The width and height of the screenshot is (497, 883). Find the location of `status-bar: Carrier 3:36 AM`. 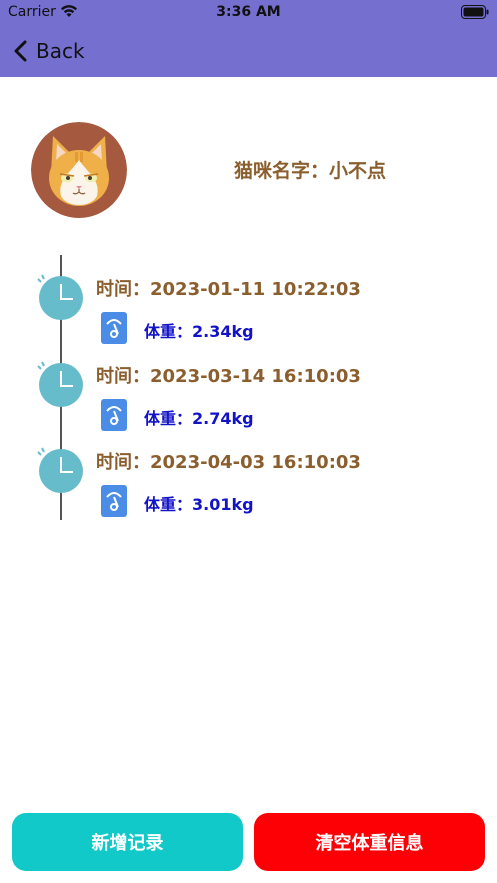

status-bar: Carrier 3:36 AM is located at coordinates (248, 13).